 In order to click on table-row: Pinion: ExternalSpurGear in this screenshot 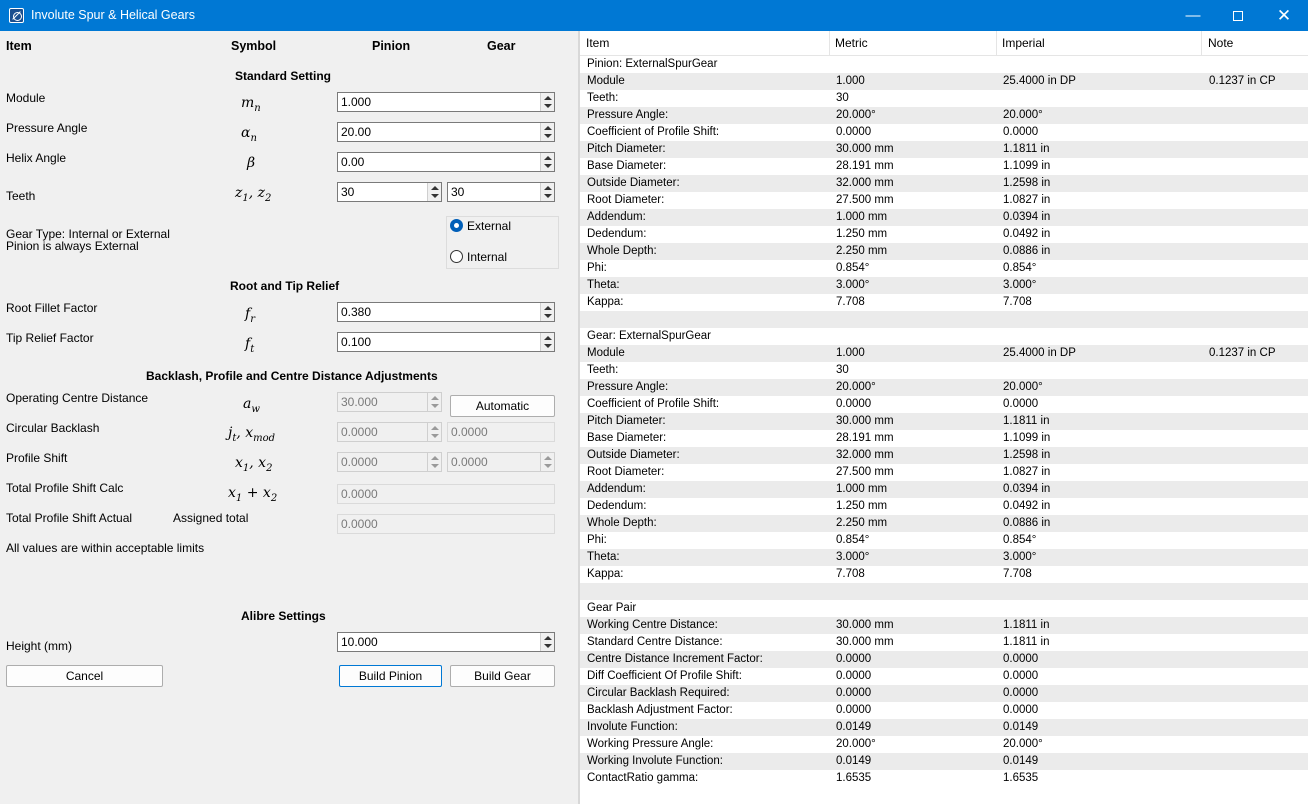, I will do `click(944, 64)`.